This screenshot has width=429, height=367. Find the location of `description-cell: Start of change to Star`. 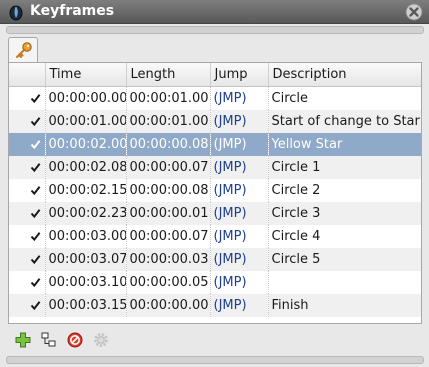

description-cell: Start of change to Star is located at coordinates (344, 121).